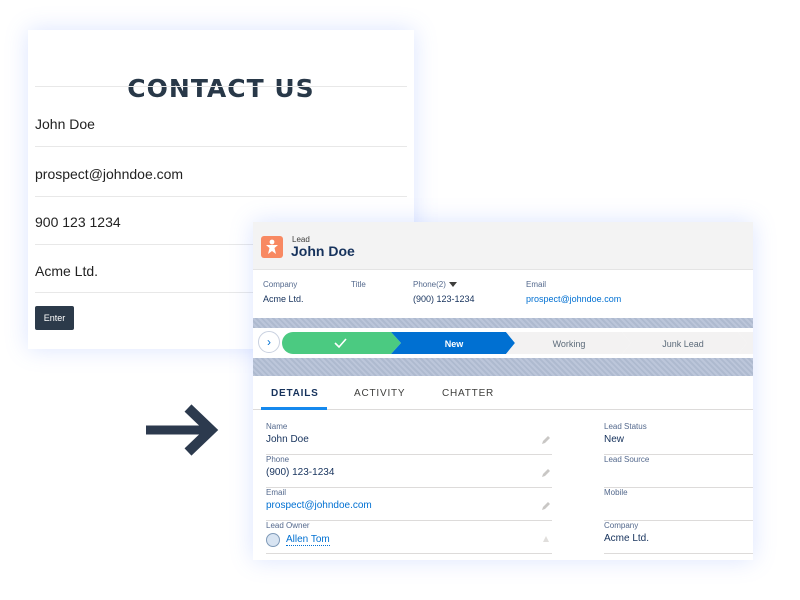 Image resolution: width=800 pixels, height=600 pixels. What do you see at coordinates (614, 439) in the screenshot?
I see `field-value: New` at bounding box center [614, 439].